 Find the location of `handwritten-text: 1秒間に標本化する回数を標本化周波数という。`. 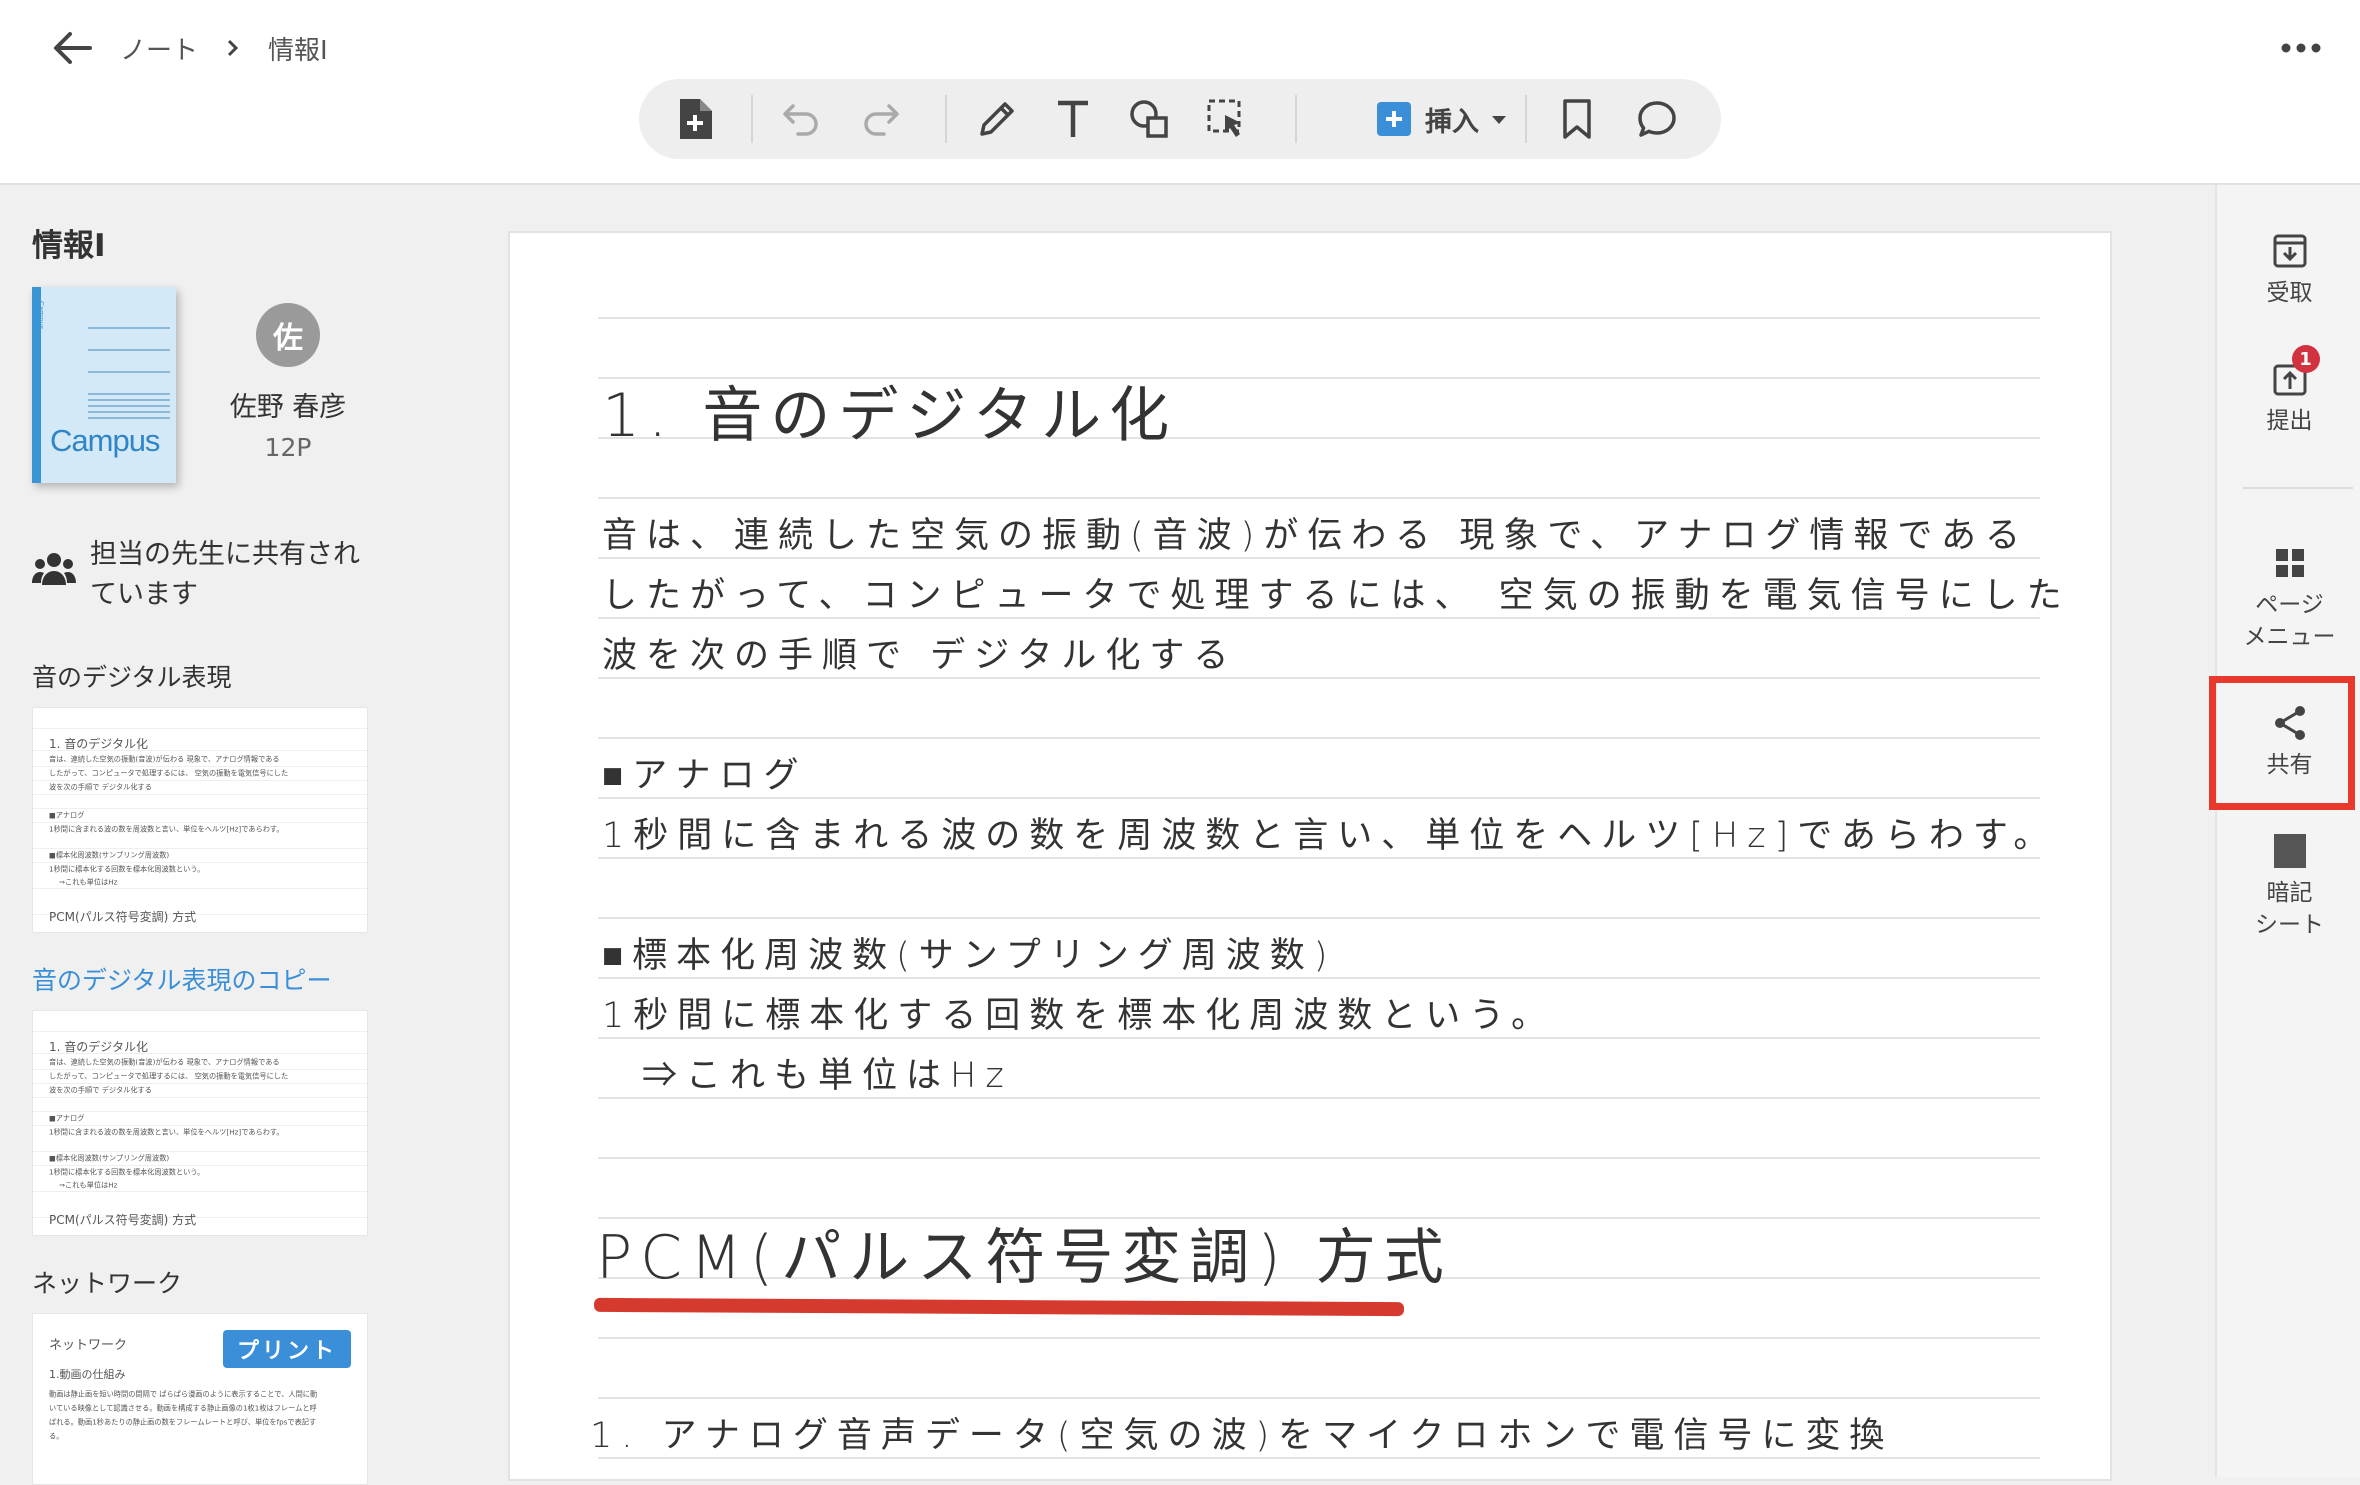

handwritten-text: 1秒間に標本化する回数を標本化周波数という。 is located at coordinates (1079, 1016).